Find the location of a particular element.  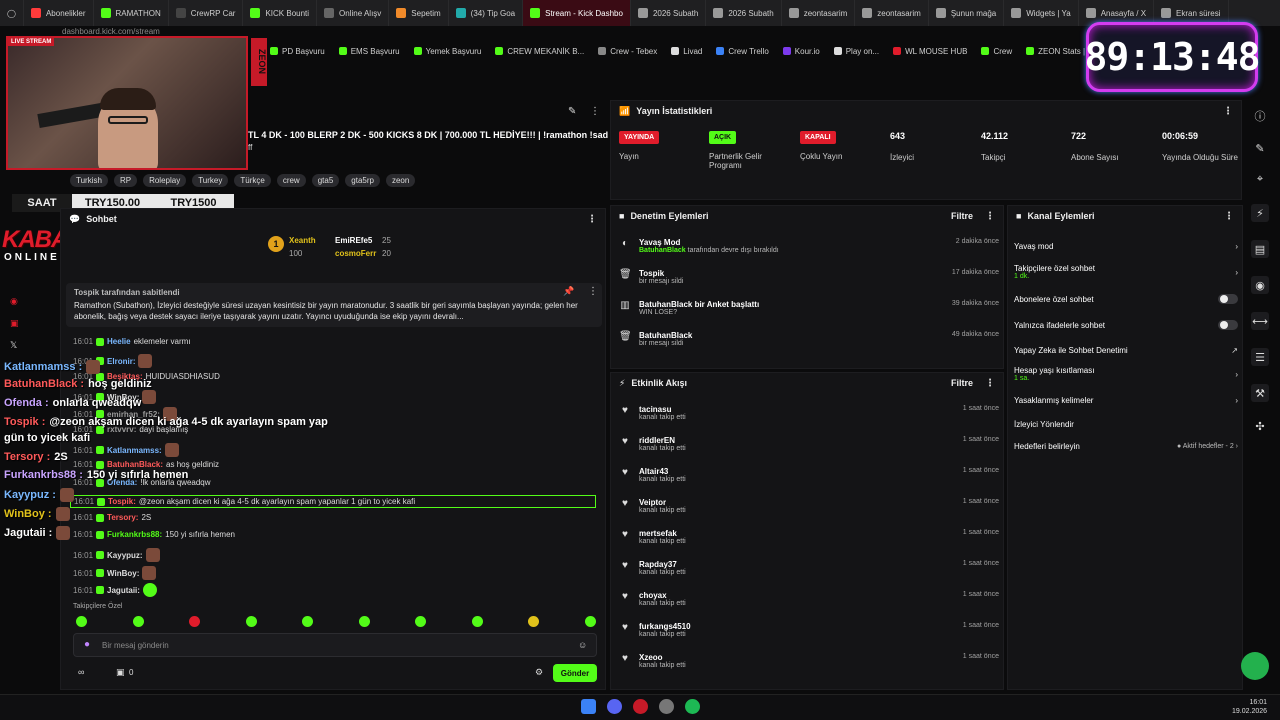

stream-tag: crew is located at coordinates (291, 180).